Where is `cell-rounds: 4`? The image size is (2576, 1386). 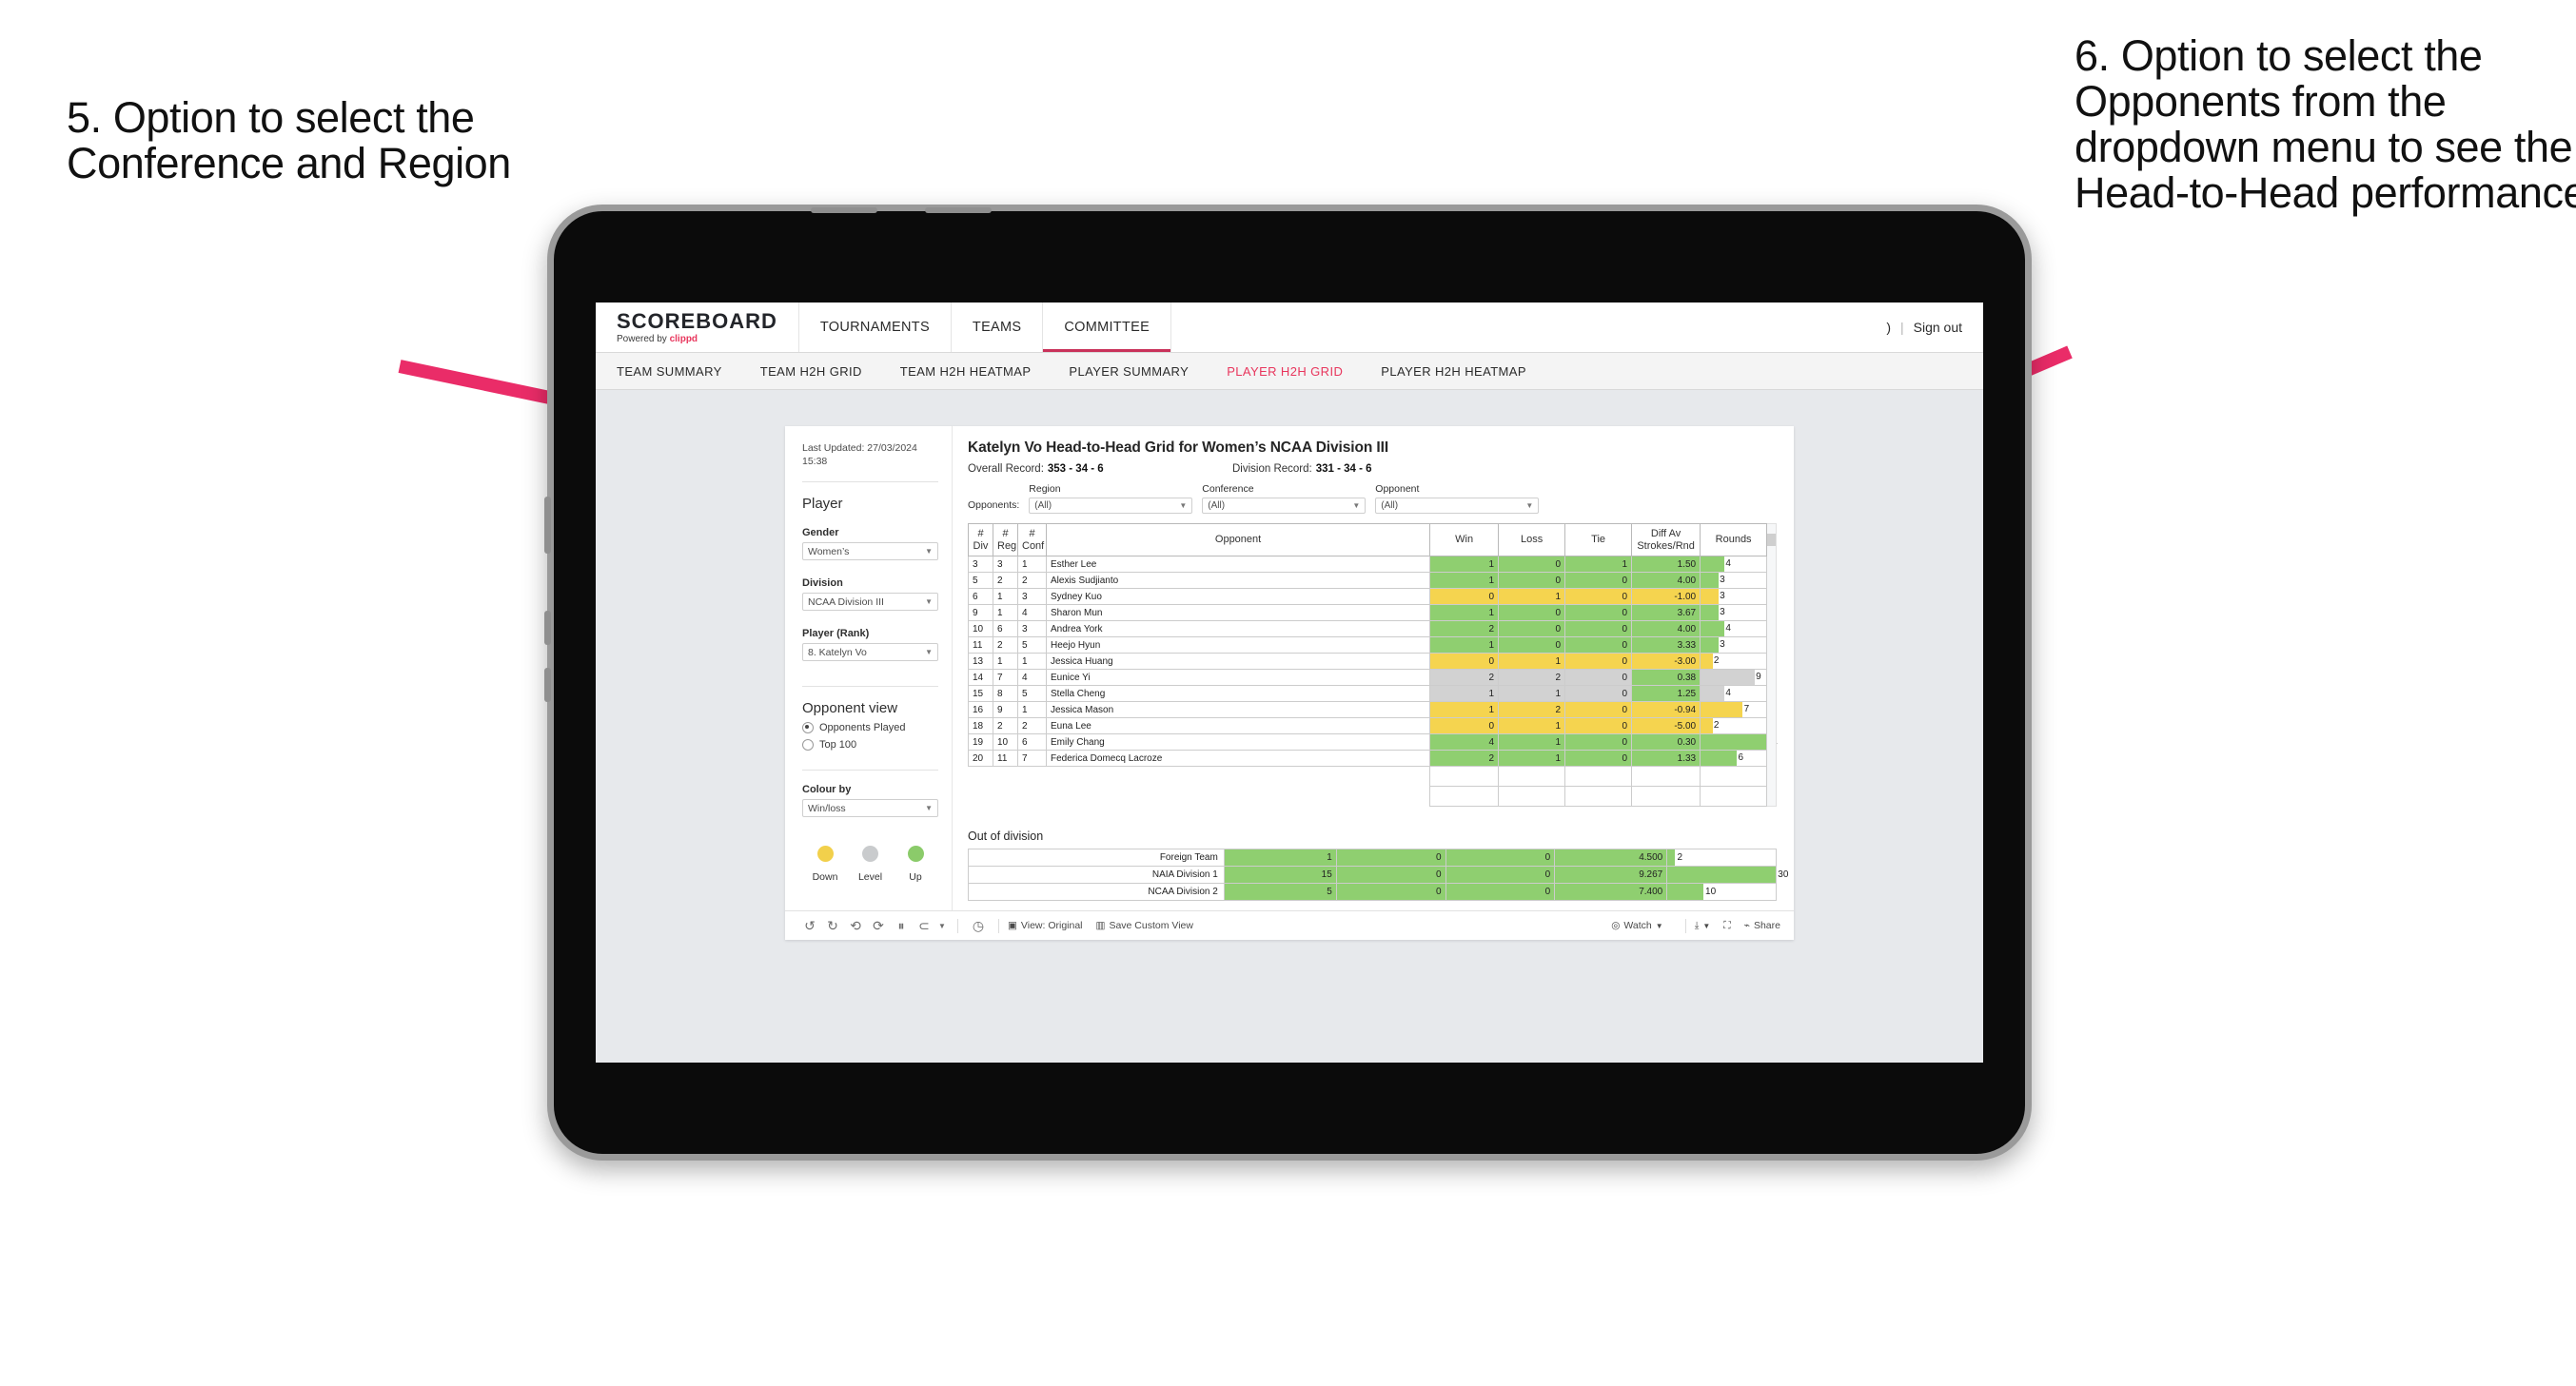
cell-rounds: 4 is located at coordinates (1734, 565).